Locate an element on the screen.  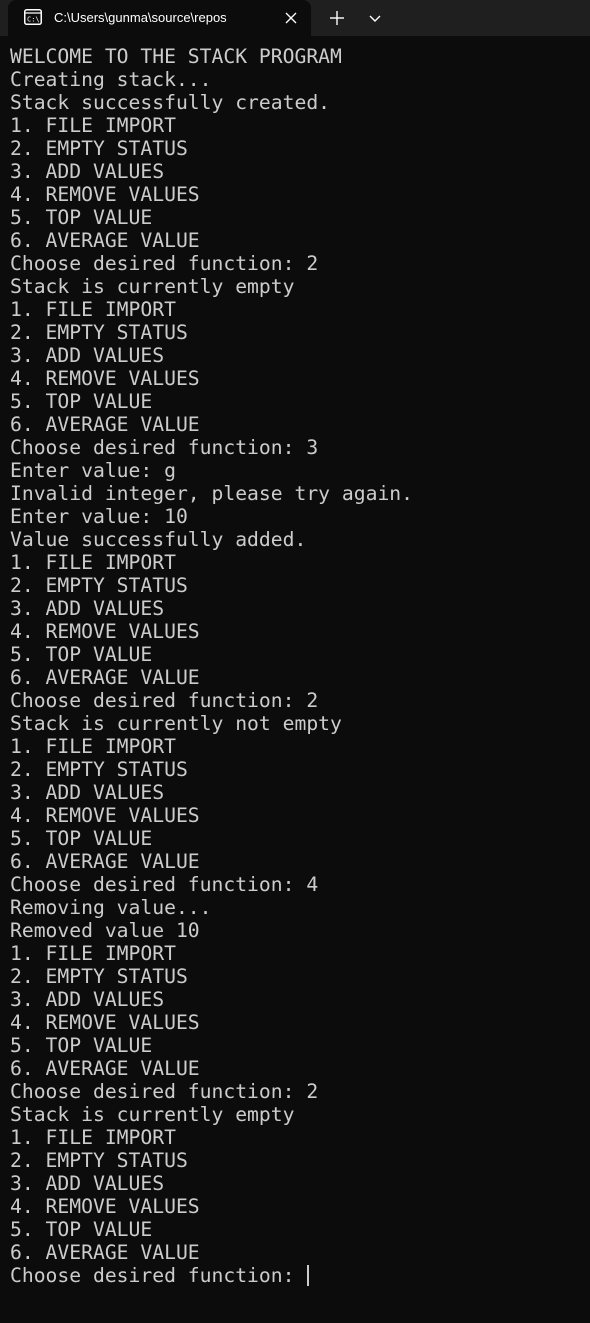
svg-text: C:\ is located at coordinates (33, 20).